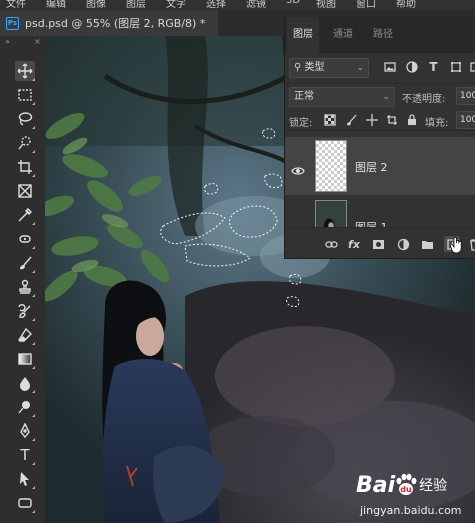  What do you see at coordinates (411, 66) in the screenshot?
I see `adjustment-filter-icon` at bounding box center [411, 66].